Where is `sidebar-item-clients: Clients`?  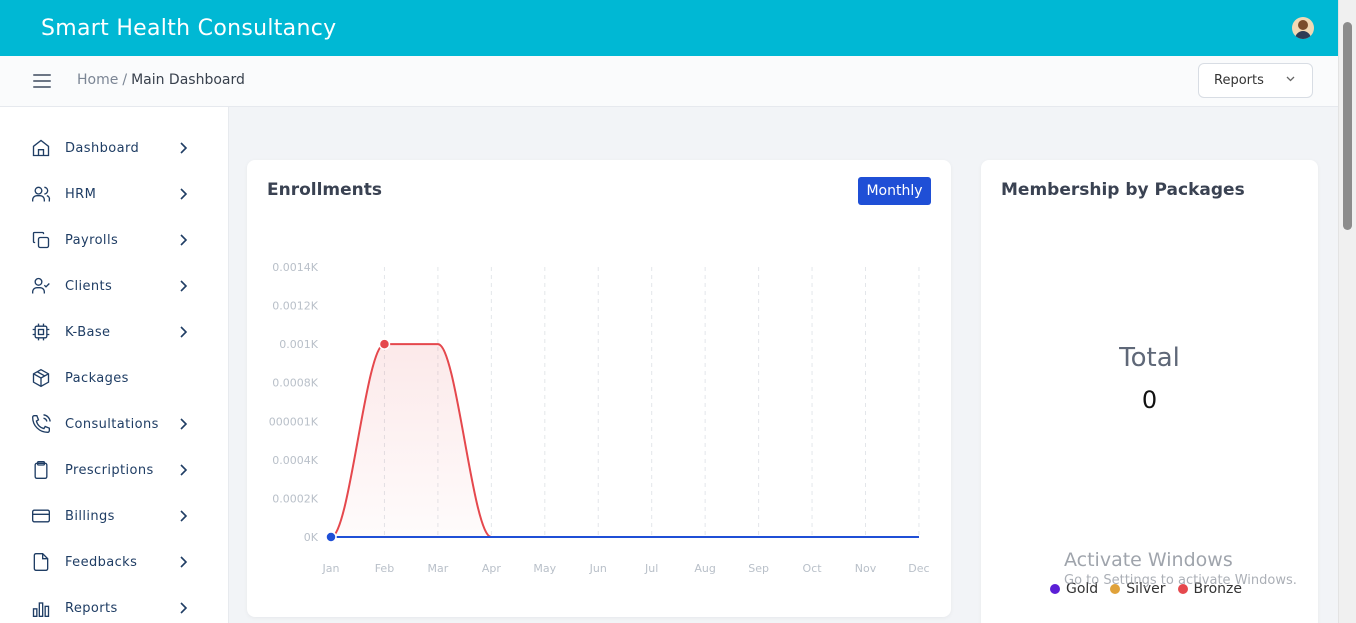 sidebar-item-clients: Clients is located at coordinates (114, 286).